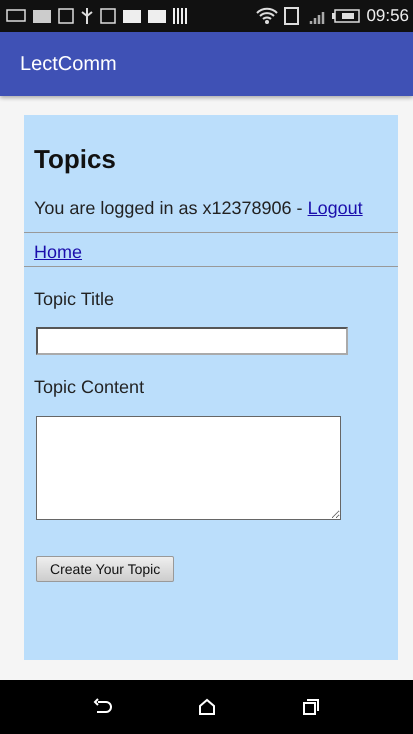  Describe the element at coordinates (180, 16) in the screenshot. I see `bars-icon` at that location.